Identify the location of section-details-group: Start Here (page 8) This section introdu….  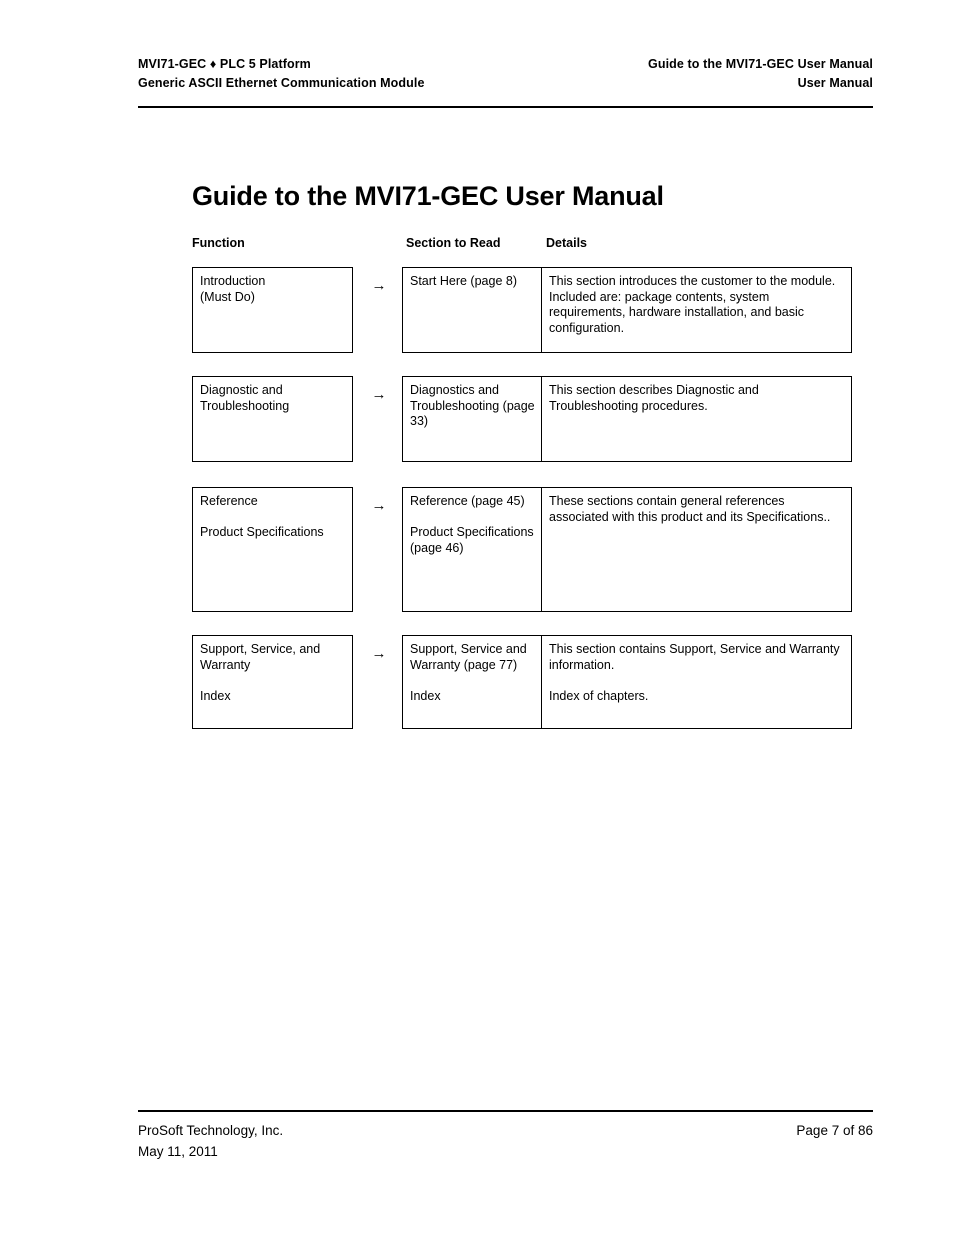
(627, 310).